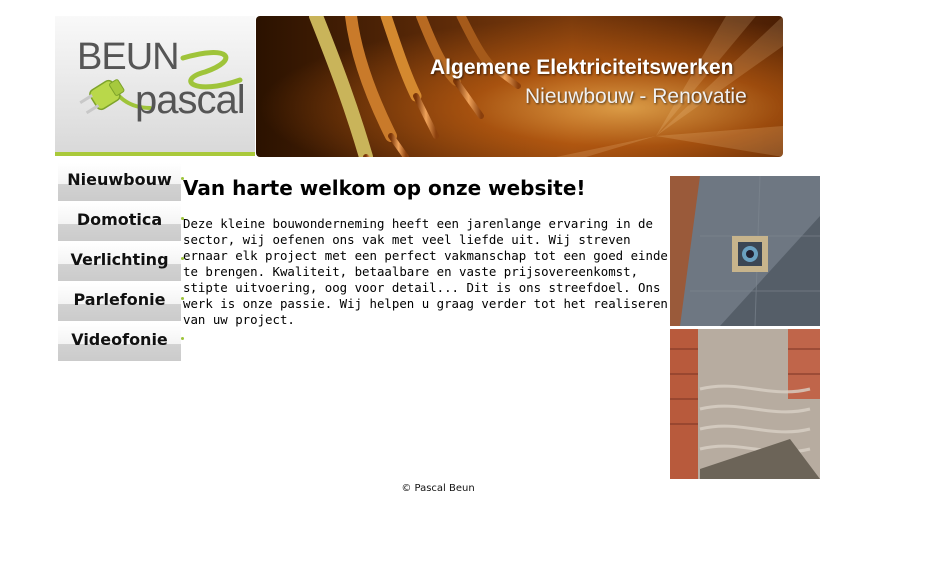 This screenshot has width=948, height=577. I want to click on floor-heating-photo, so click(745, 404).